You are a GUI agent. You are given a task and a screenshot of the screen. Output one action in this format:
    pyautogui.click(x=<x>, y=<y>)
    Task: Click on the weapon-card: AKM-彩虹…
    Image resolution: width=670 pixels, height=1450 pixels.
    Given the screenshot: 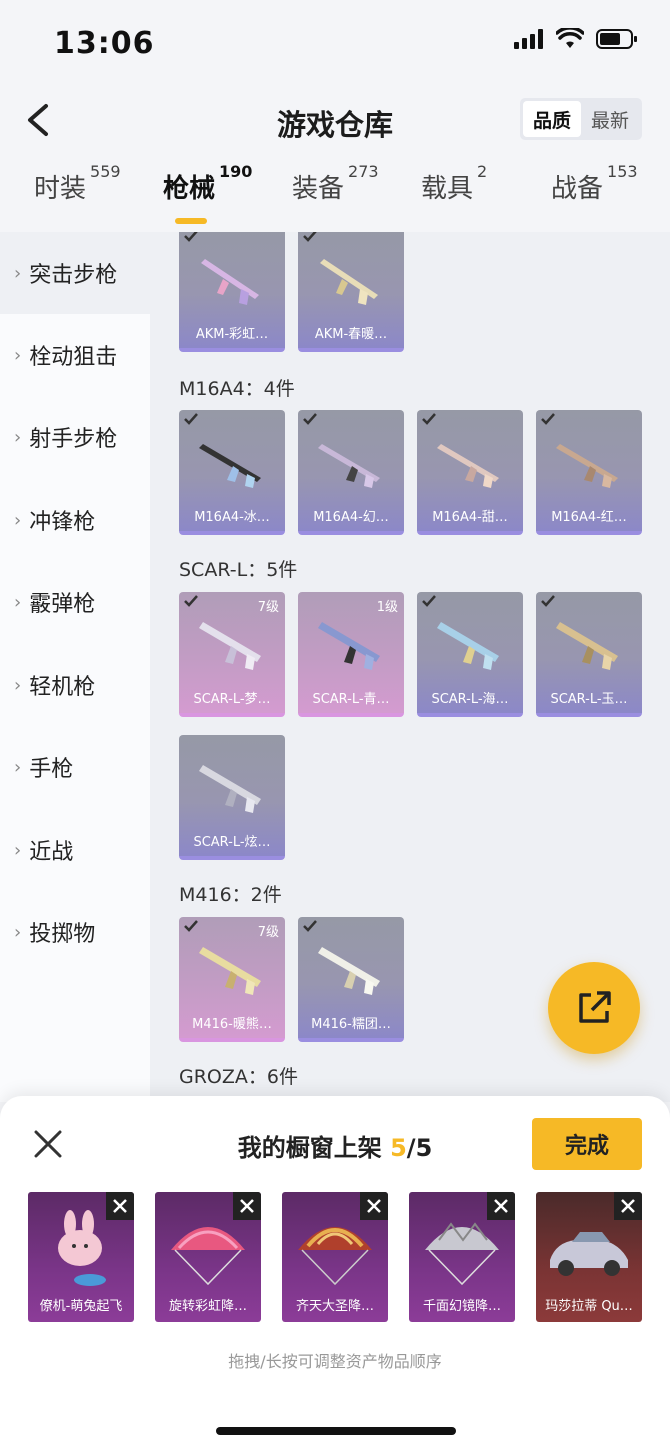 What is the action you would take?
    pyautogui.click(x=232, y=292)
    